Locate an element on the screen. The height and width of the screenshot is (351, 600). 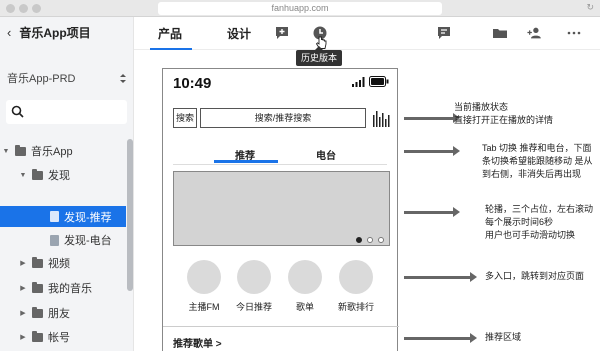
back-arrow-icon: ‹ is located at coordinates (9, 32).